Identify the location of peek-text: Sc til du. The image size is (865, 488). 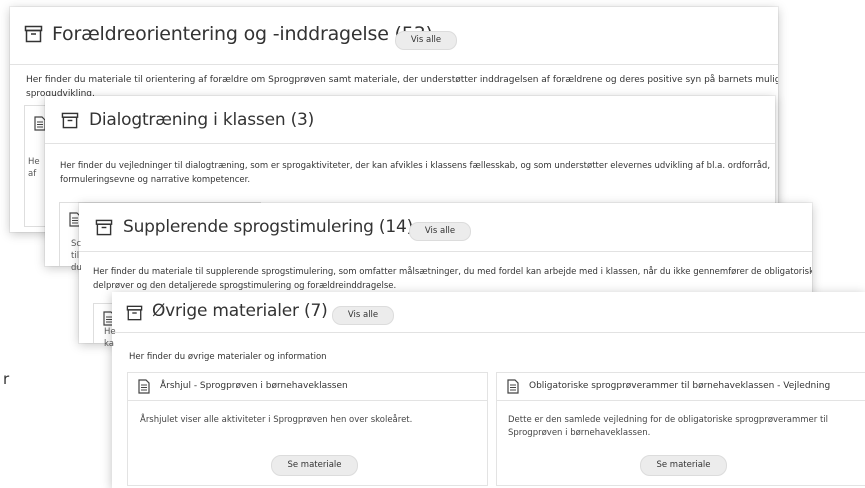
(76, 256).